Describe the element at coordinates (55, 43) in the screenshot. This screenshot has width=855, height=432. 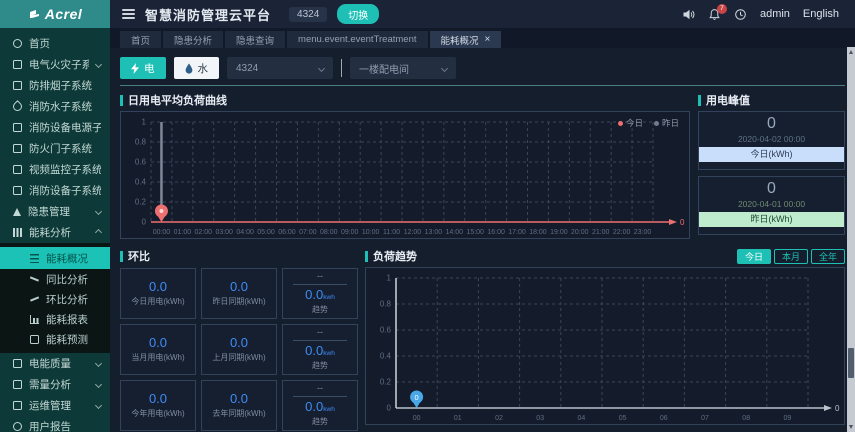
I see `sidebar-item-首页: 首页` at that location.